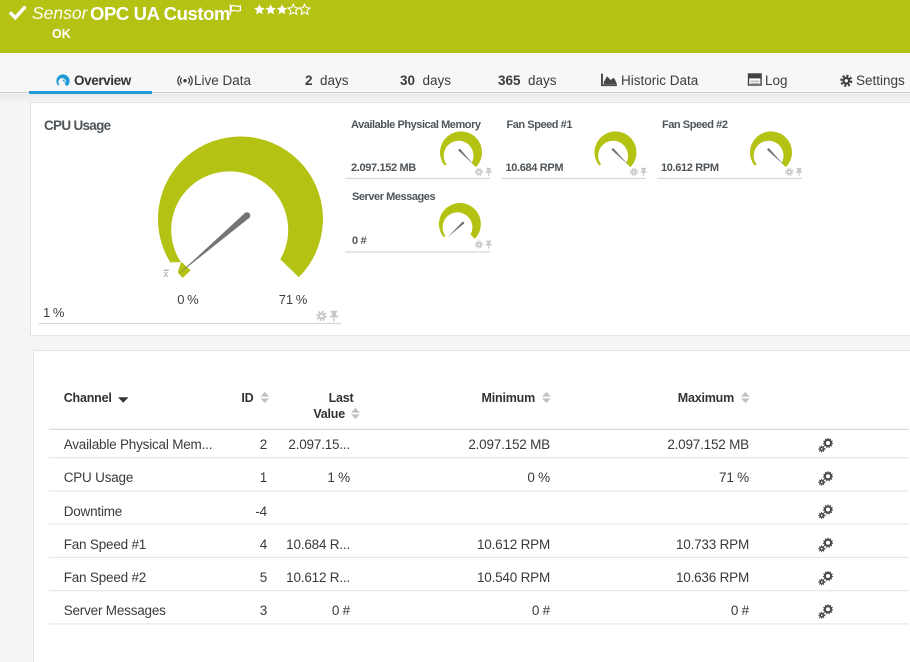 The width and height of the screenshot is (910, 662). I want to click on svg-text: x, so click(166, 274).